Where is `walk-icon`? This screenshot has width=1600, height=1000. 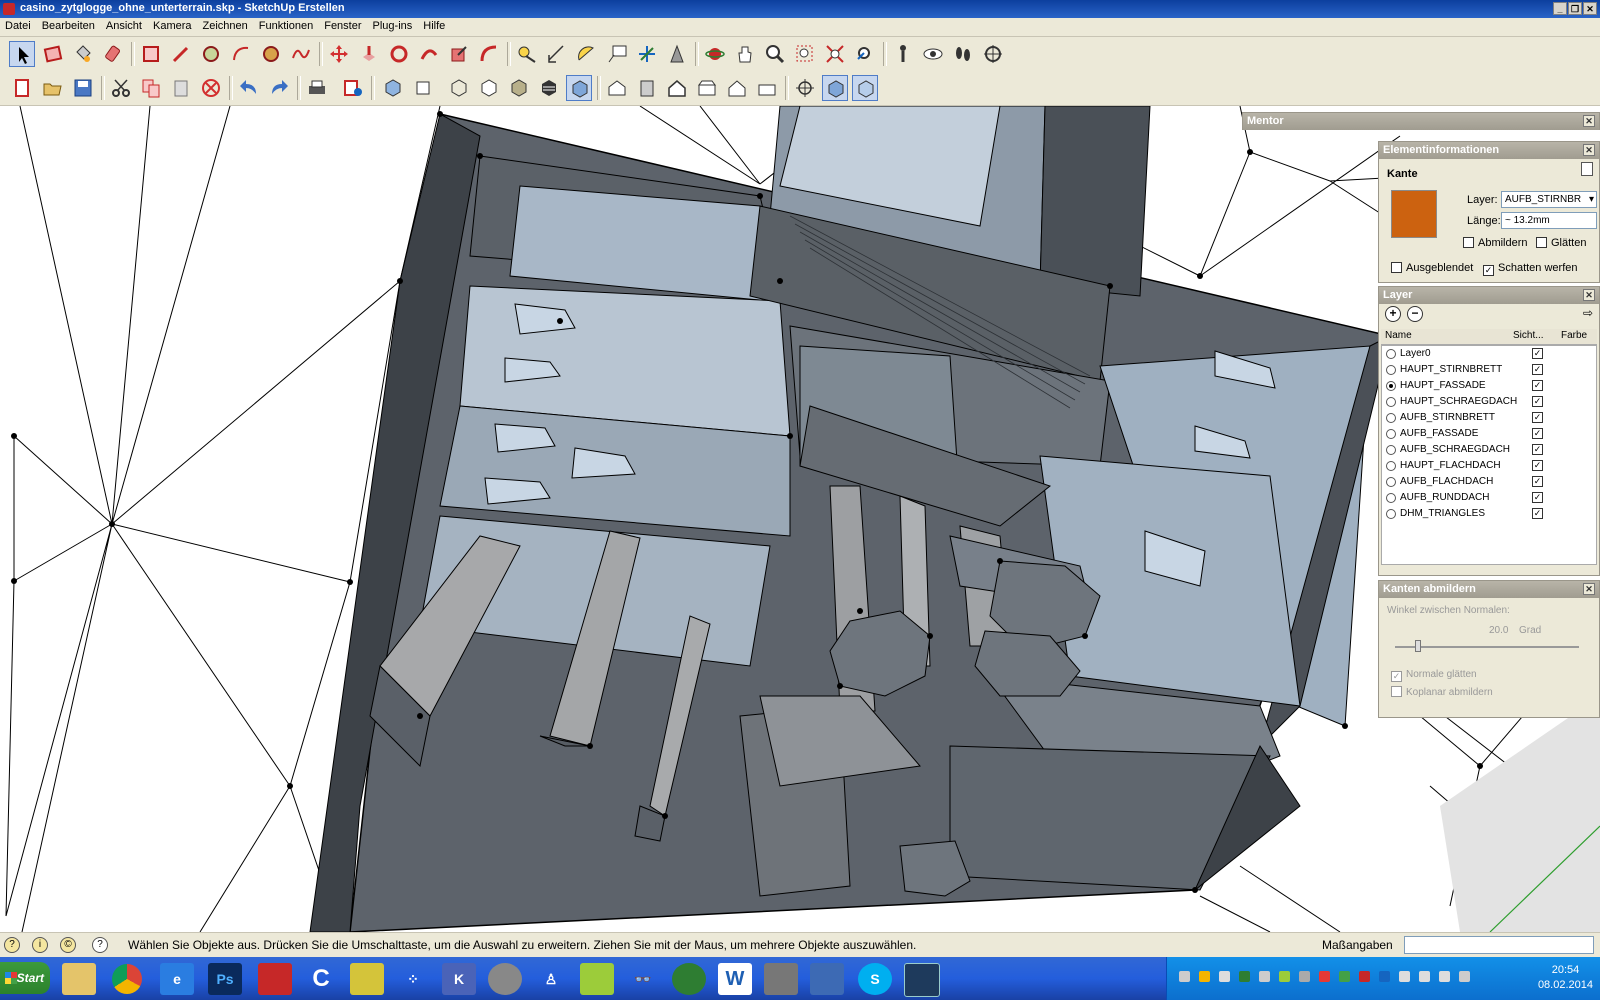 walk-icon is located at coordinates (963, 54).